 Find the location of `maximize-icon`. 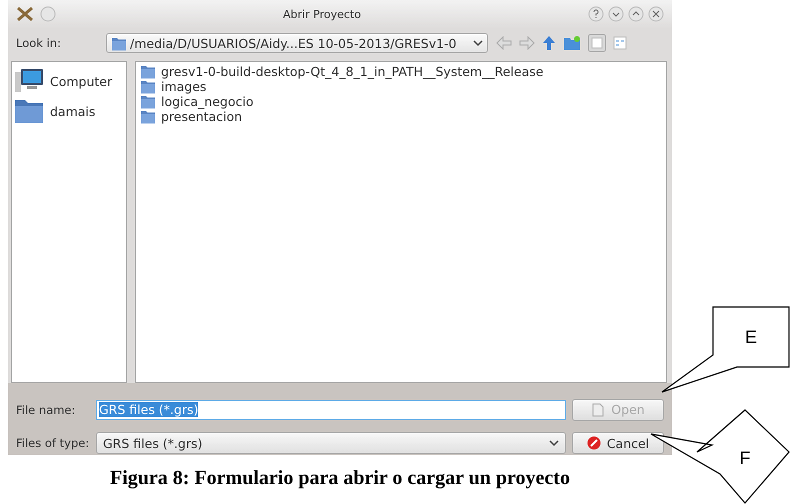

maximize-icon is located at coordinates (636, 14).